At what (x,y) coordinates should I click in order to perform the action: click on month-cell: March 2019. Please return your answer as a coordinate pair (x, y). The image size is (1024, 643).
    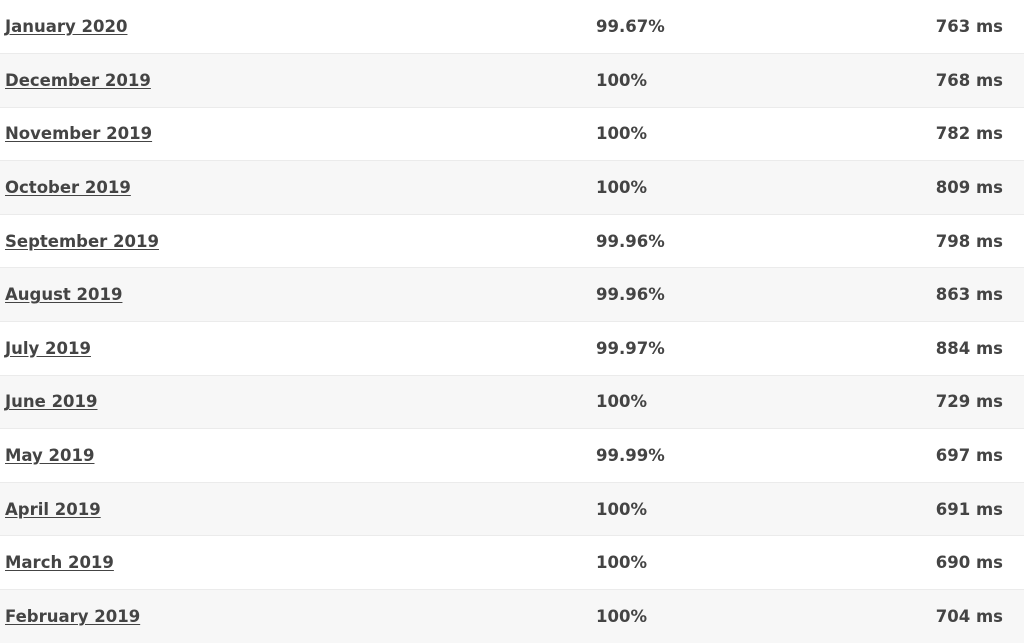
    Looking at the image, I should click on (298, 563).